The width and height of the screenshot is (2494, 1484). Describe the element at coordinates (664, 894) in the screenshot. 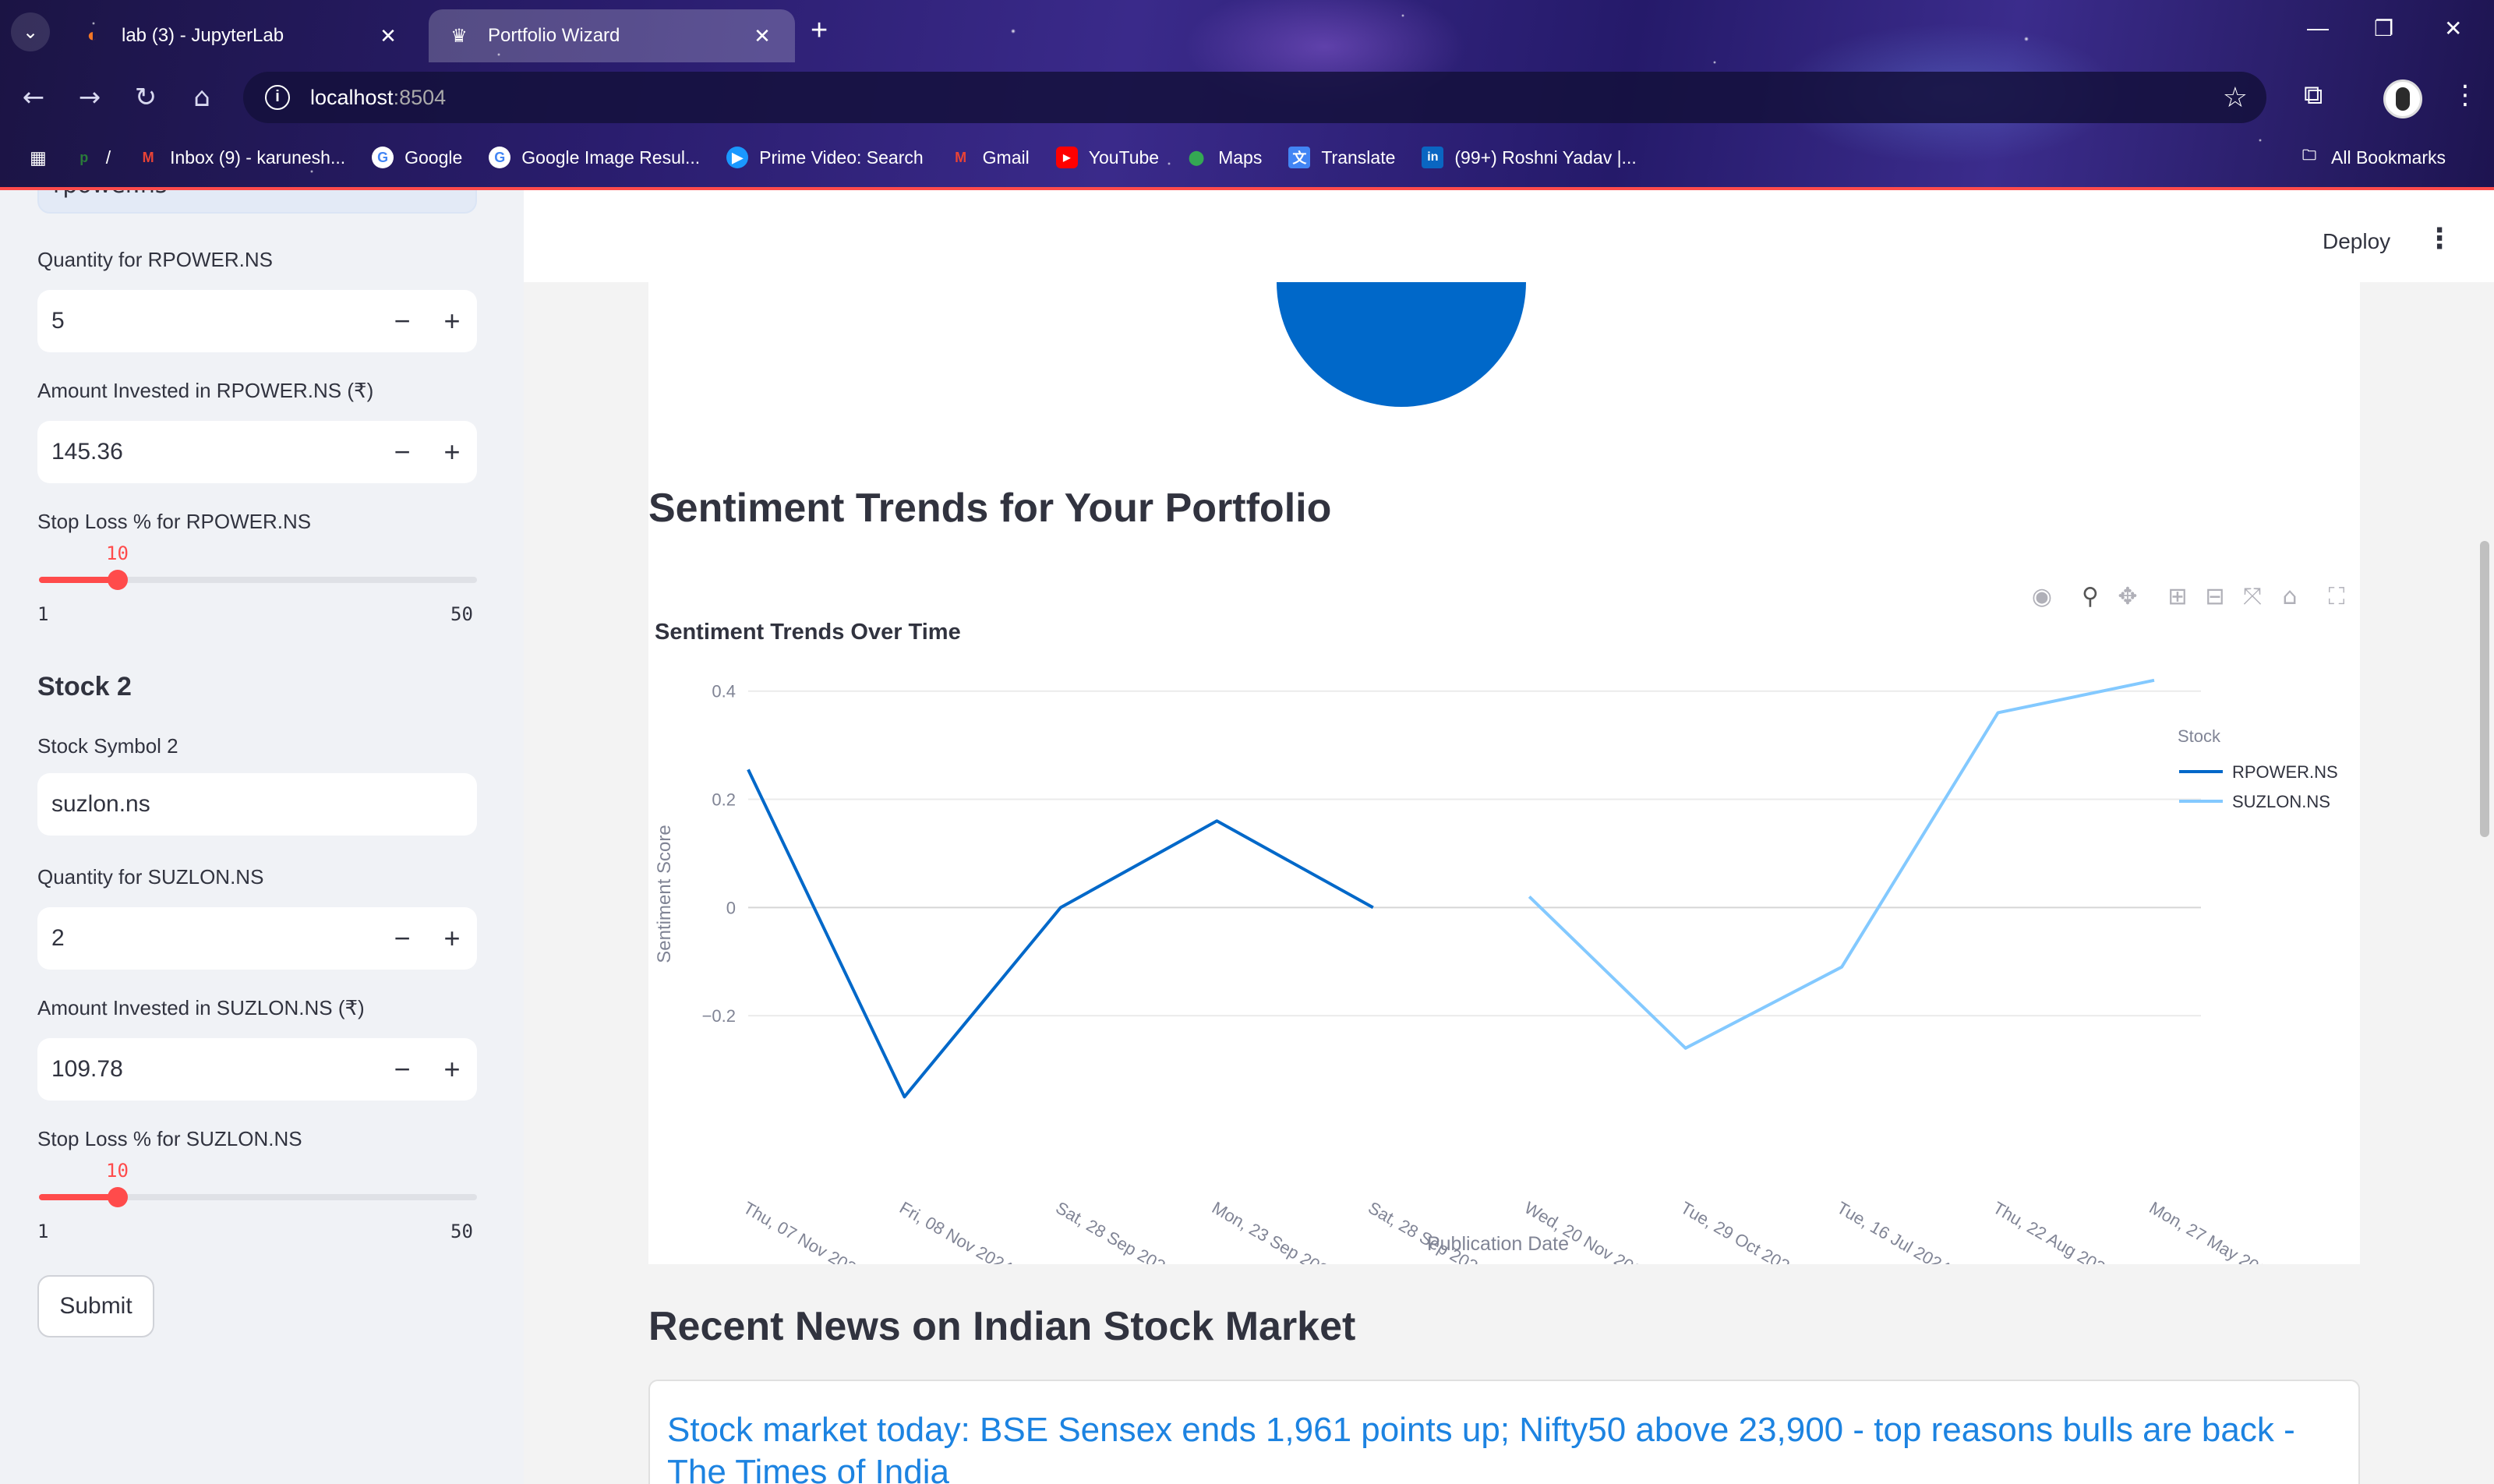

I see `y-axis-label: Sentiment Score` at that location.